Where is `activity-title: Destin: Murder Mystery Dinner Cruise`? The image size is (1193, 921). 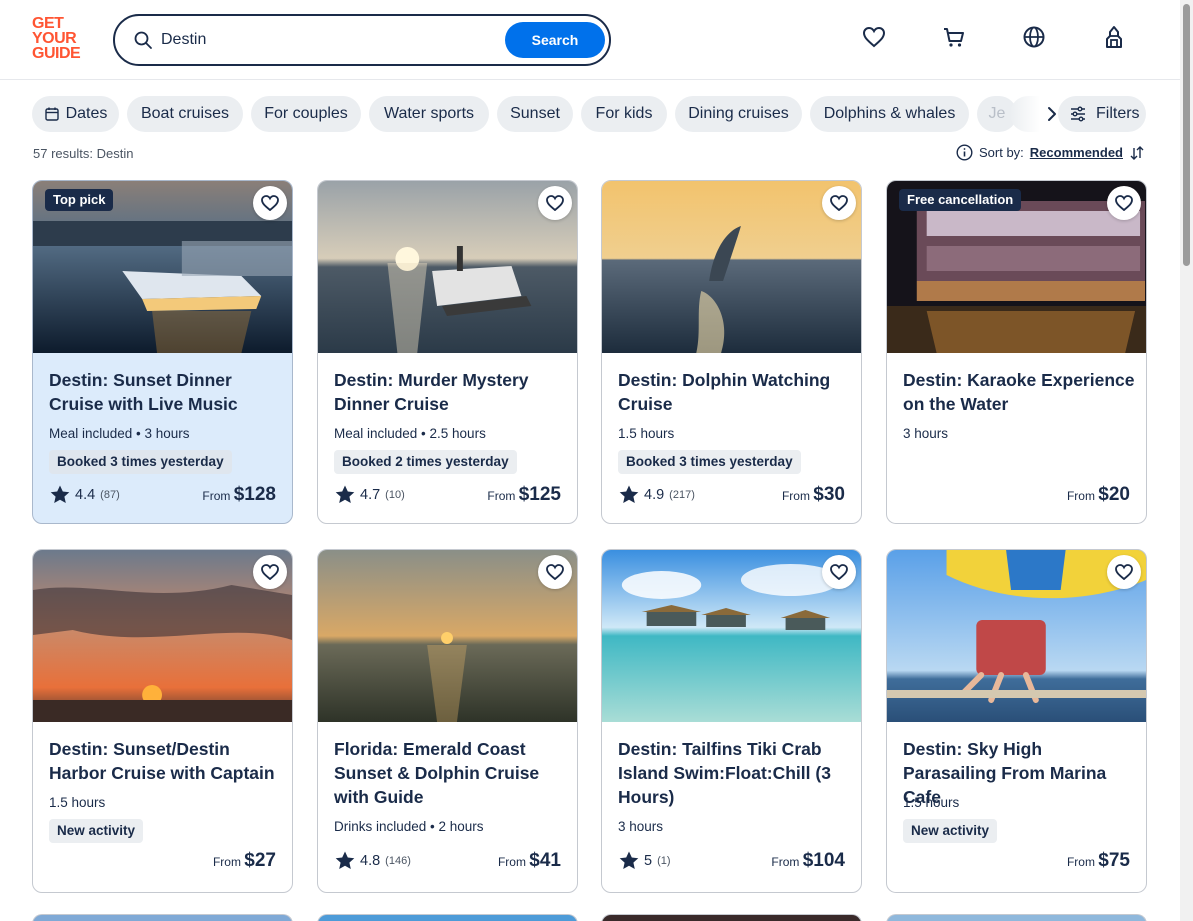 activity-title: Destin: Murder Mystery Dinner Cruise is located at coordinates (450, 392).